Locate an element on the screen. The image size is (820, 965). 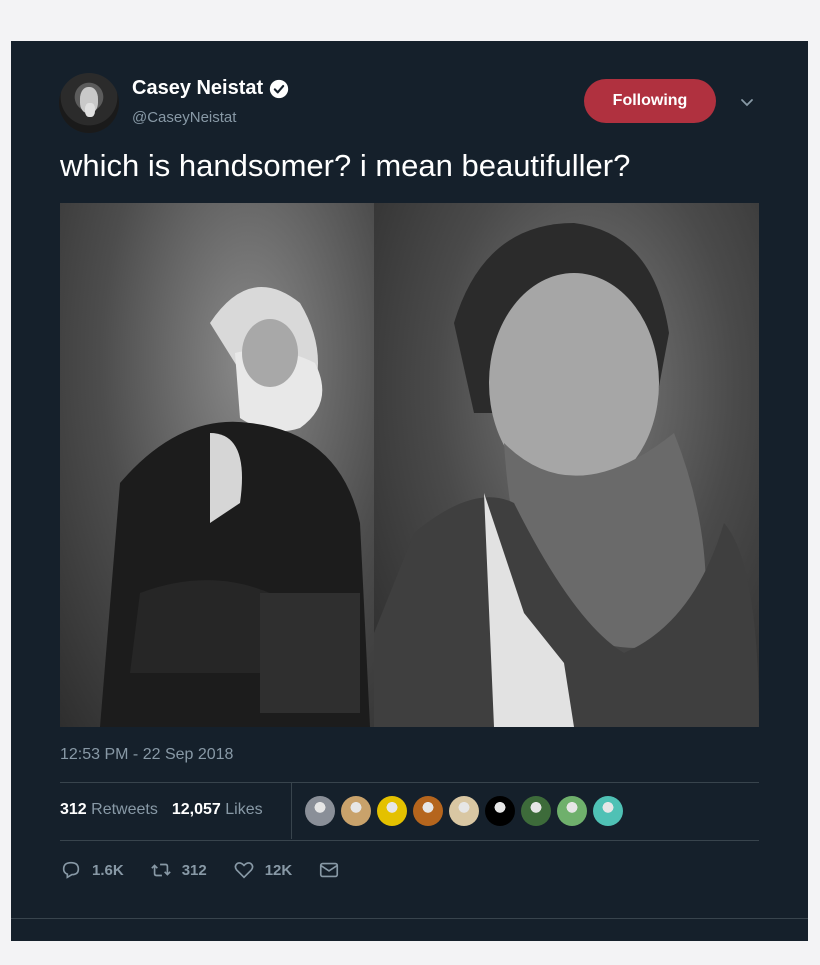
engagement-stats: 312 Retweets 12,057 Likes is located at coordinates (161, 810).